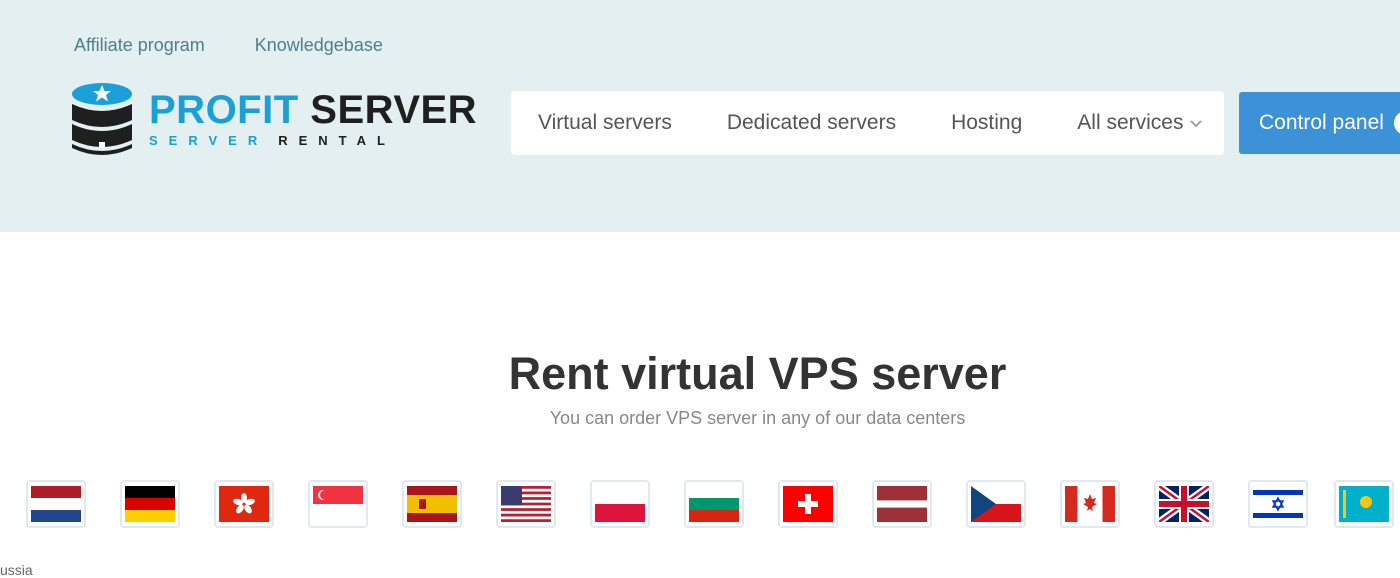  I want to click on flag-hong-kong, so click(244, 504).